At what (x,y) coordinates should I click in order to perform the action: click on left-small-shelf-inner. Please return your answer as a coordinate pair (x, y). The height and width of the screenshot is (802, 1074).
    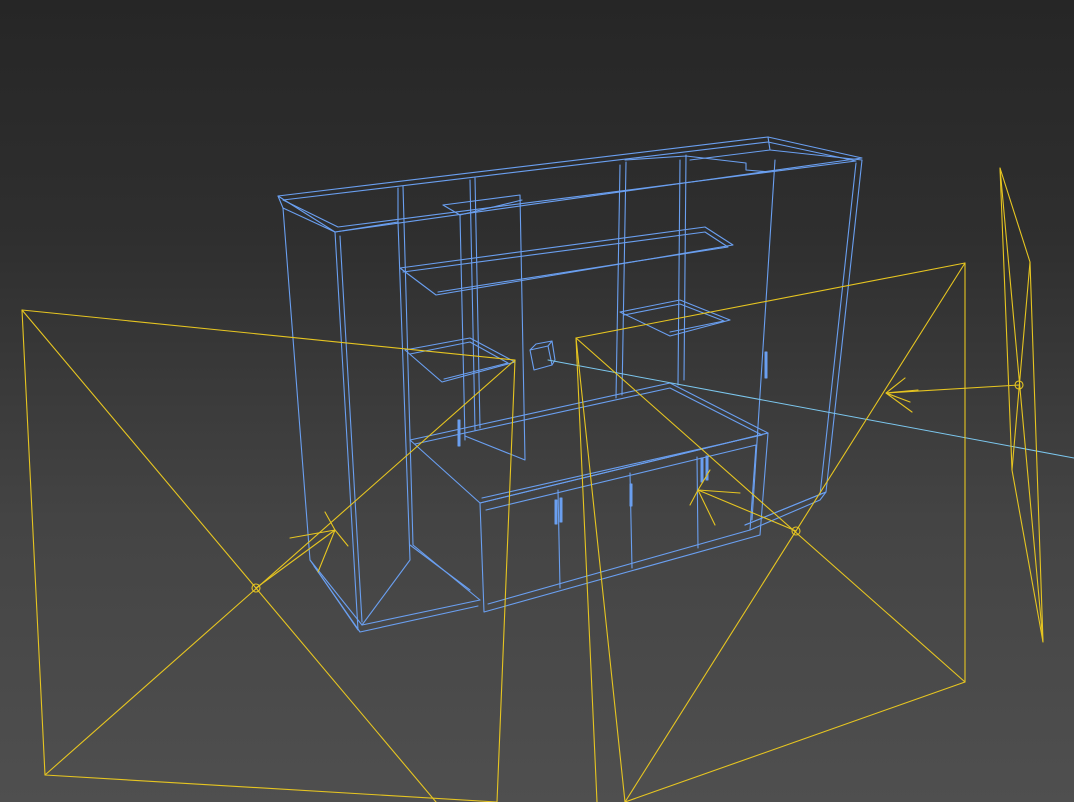
    Looking at the image, I should click on (459, 360).